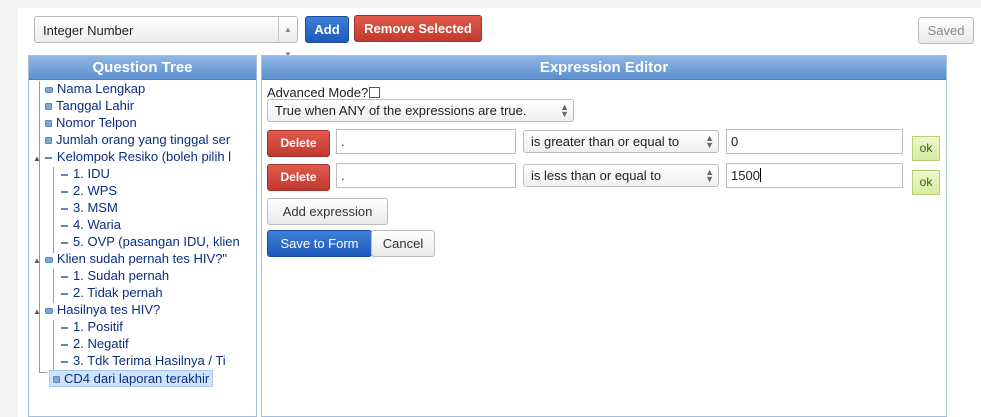  Describe the element at coordinates (287, 38) in the screenshot. I see `select-arrow-icon: ▲▼` at that location.